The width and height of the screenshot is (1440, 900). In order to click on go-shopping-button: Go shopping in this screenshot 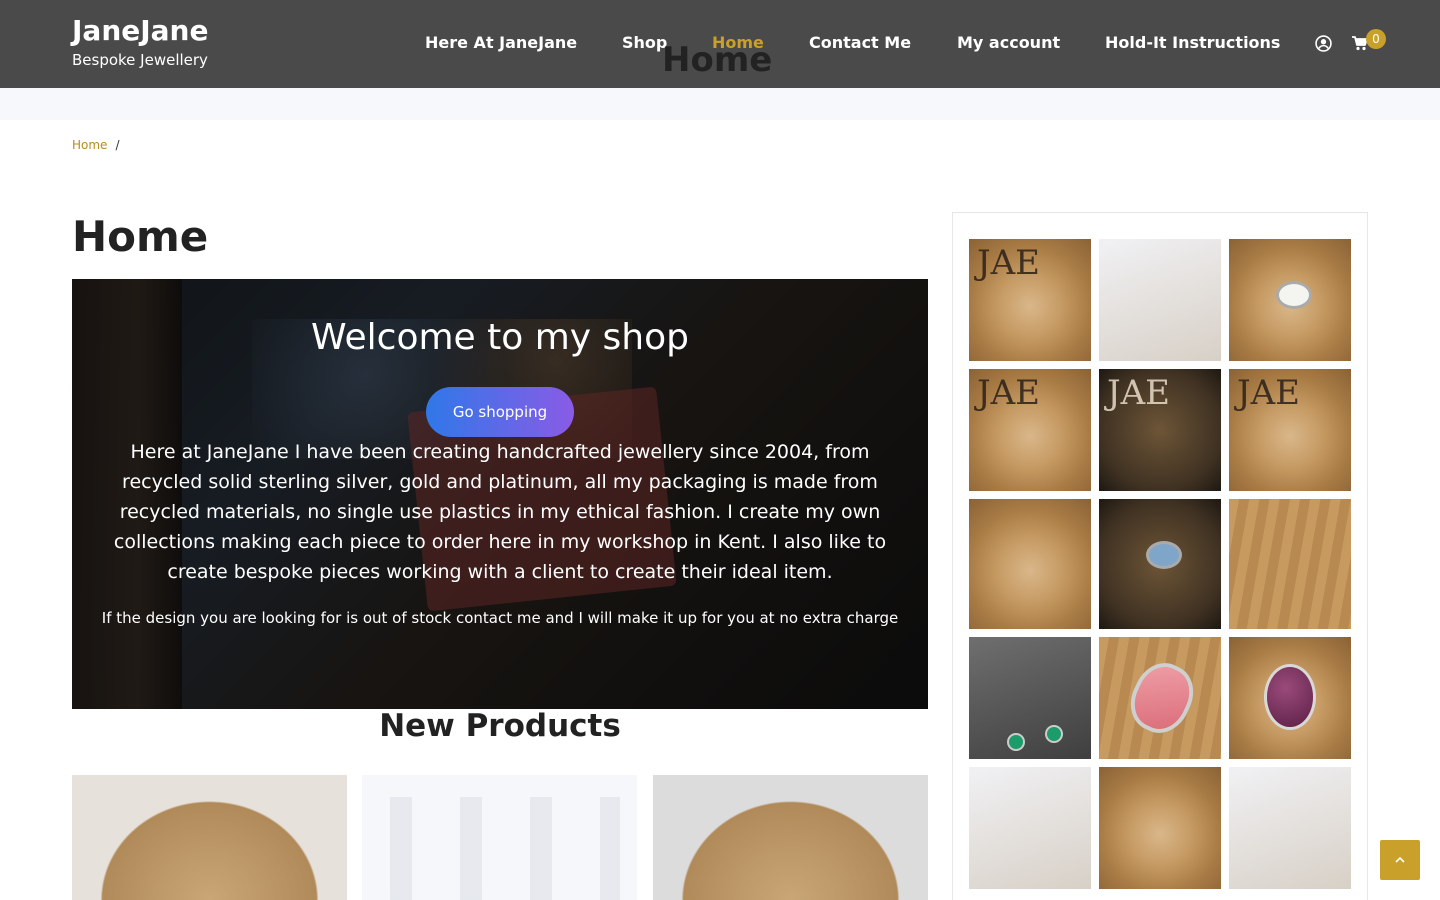, I will do `click(500, 412)`.